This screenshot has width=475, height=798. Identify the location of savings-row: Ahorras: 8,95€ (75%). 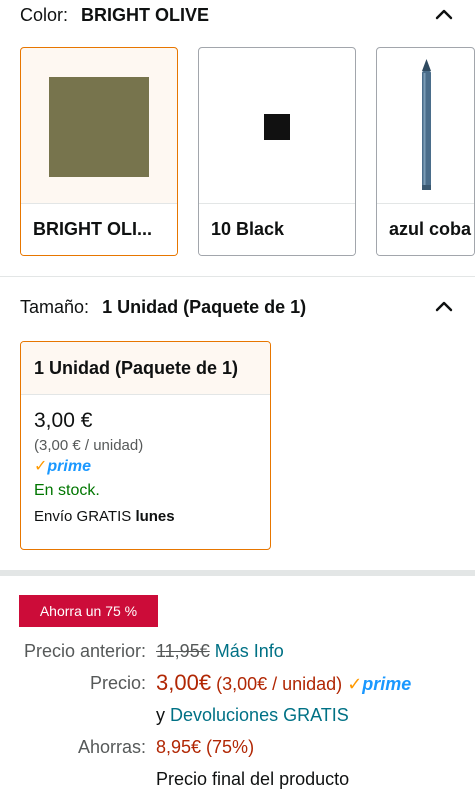
(237, 747).